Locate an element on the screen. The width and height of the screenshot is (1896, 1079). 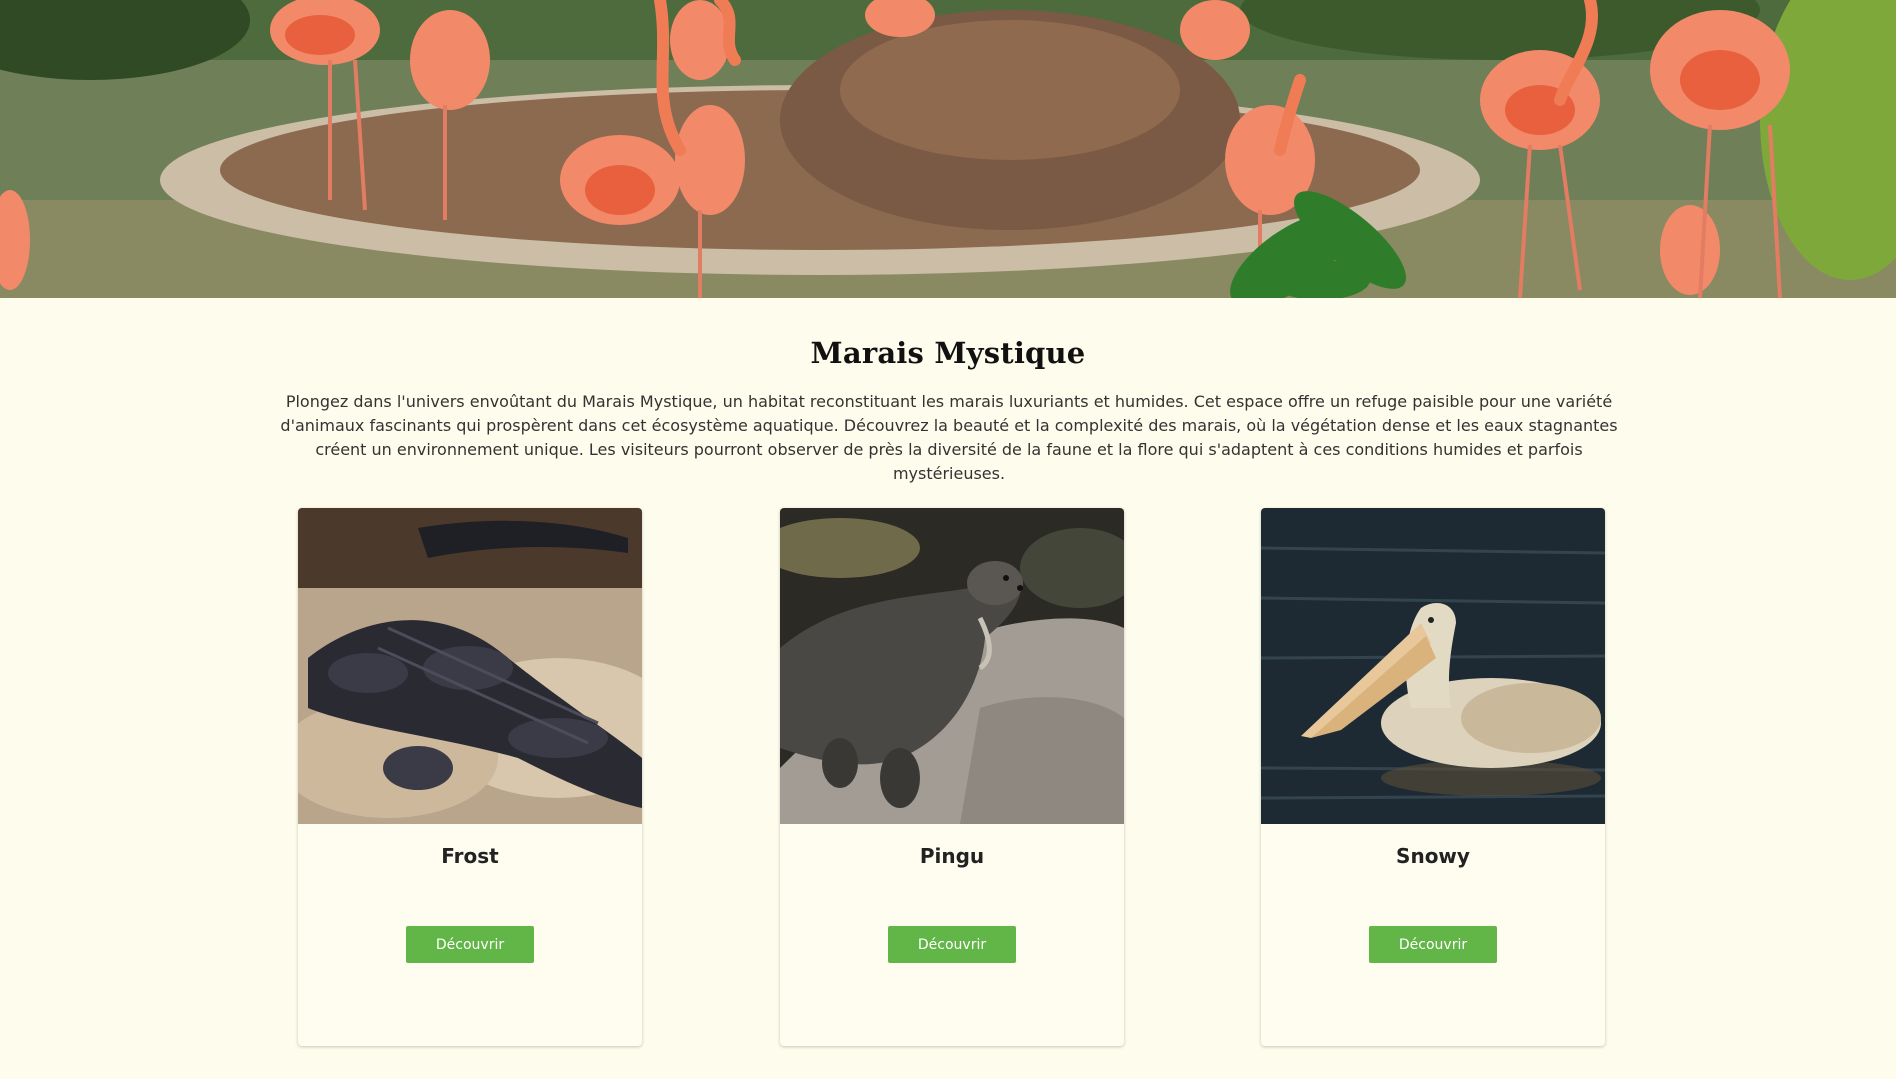
animal-name: Snowy is located at coordinates (1433, 856).